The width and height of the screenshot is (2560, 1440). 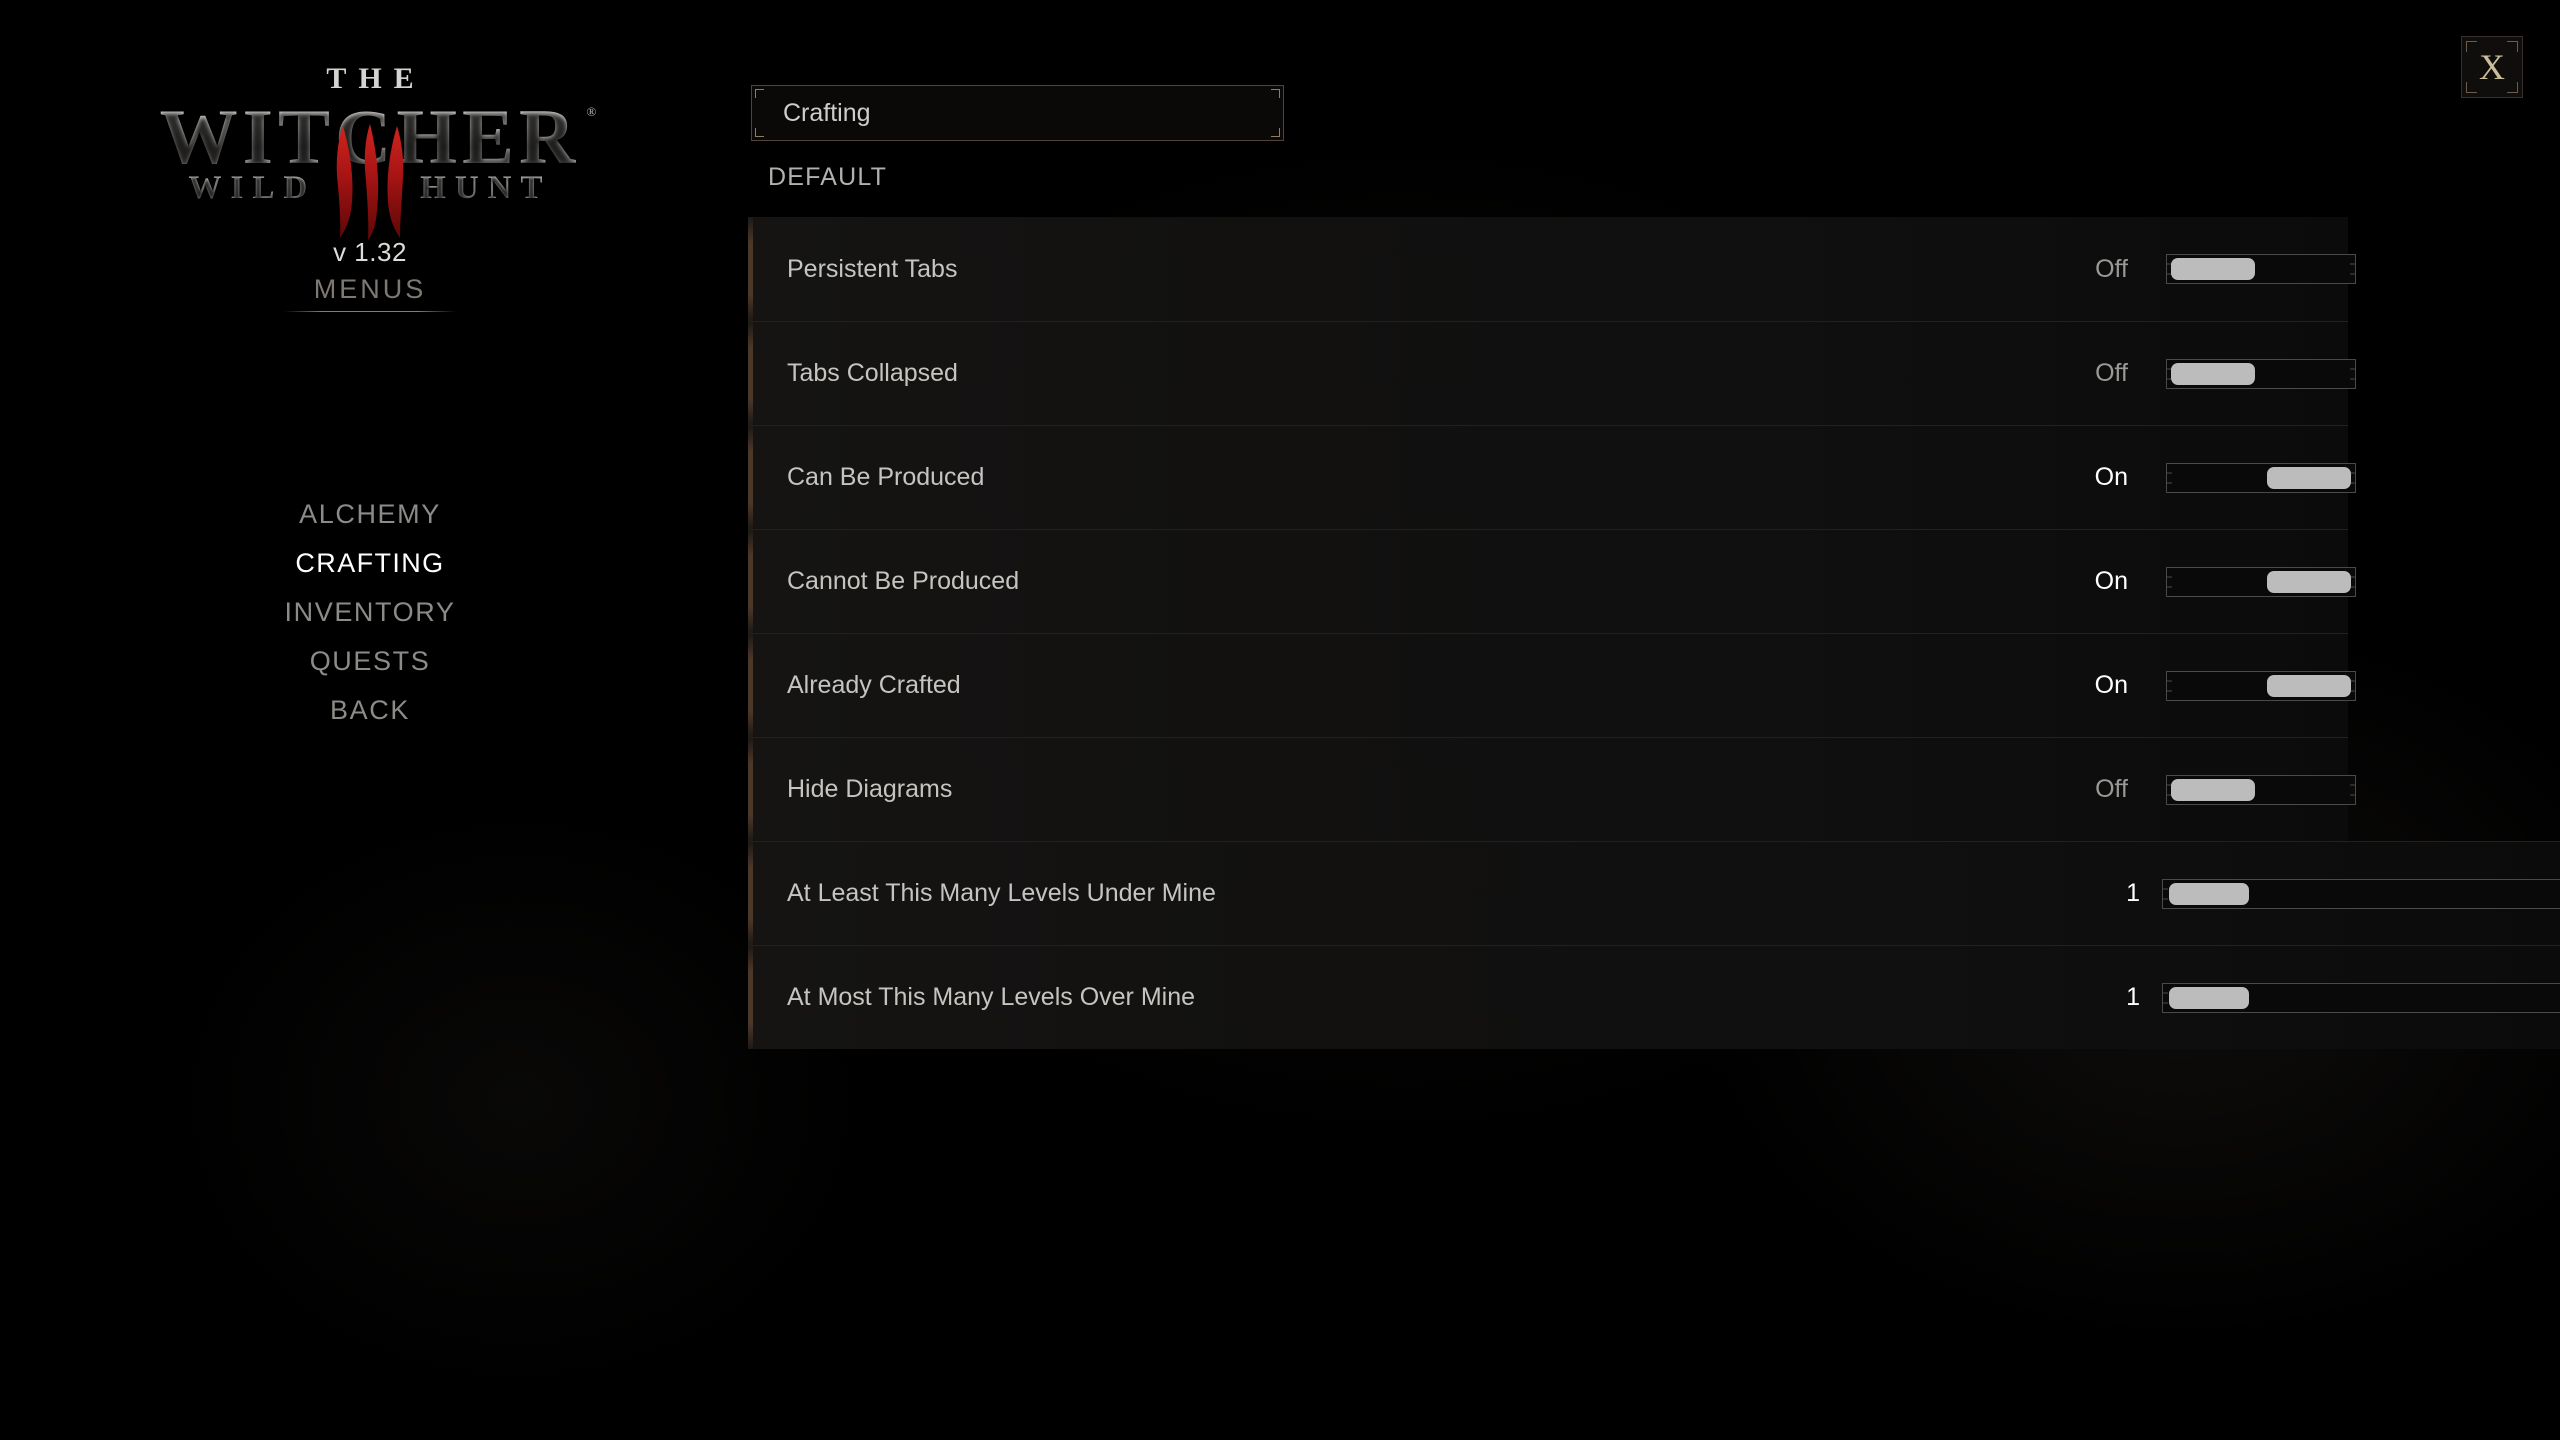 I want to click on logo-the-text: THE, so click(x=376, y=78).